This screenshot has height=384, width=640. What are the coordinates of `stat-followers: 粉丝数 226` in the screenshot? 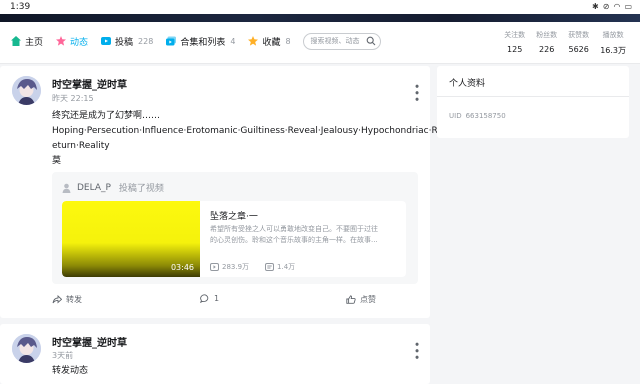 It's located at (546, 43).